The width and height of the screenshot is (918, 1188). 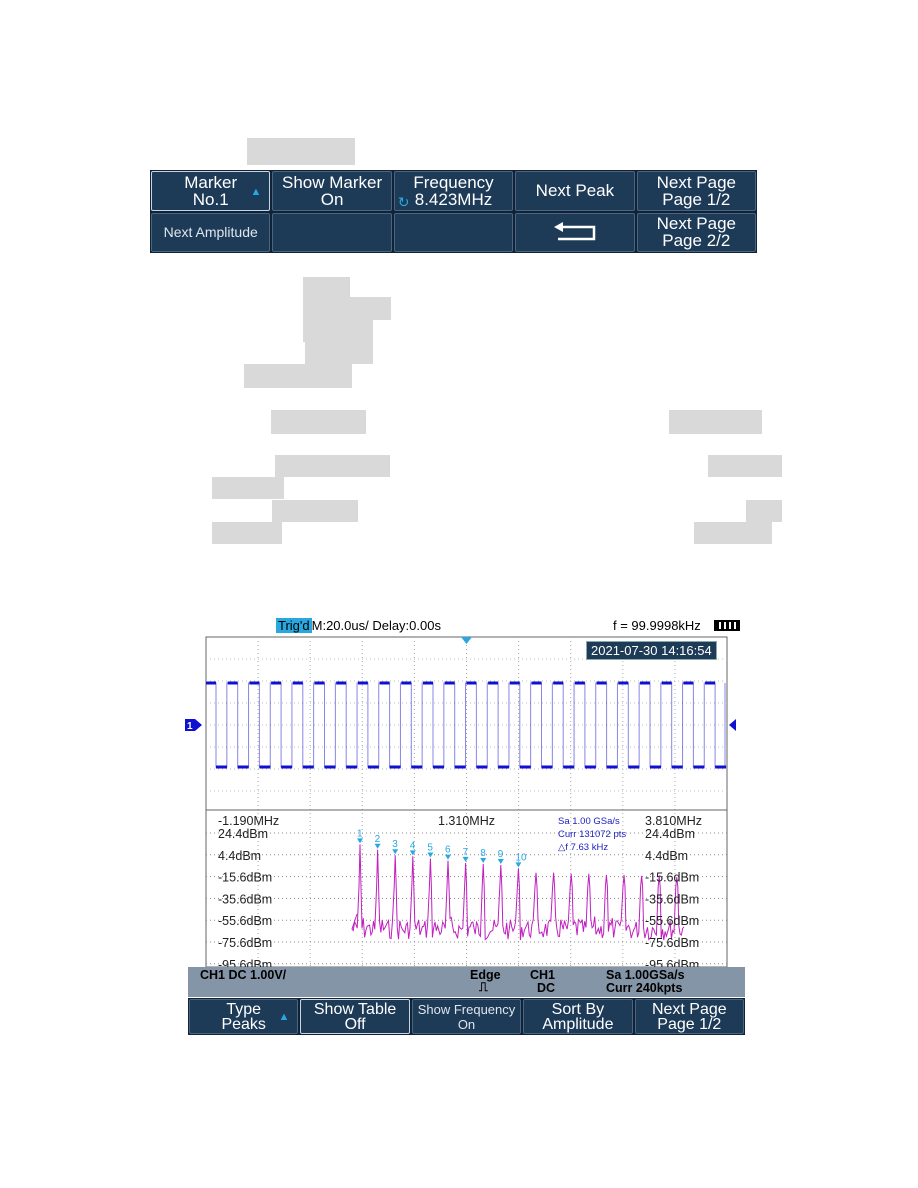 I want to click on return-button, so click(x=575, y=232).